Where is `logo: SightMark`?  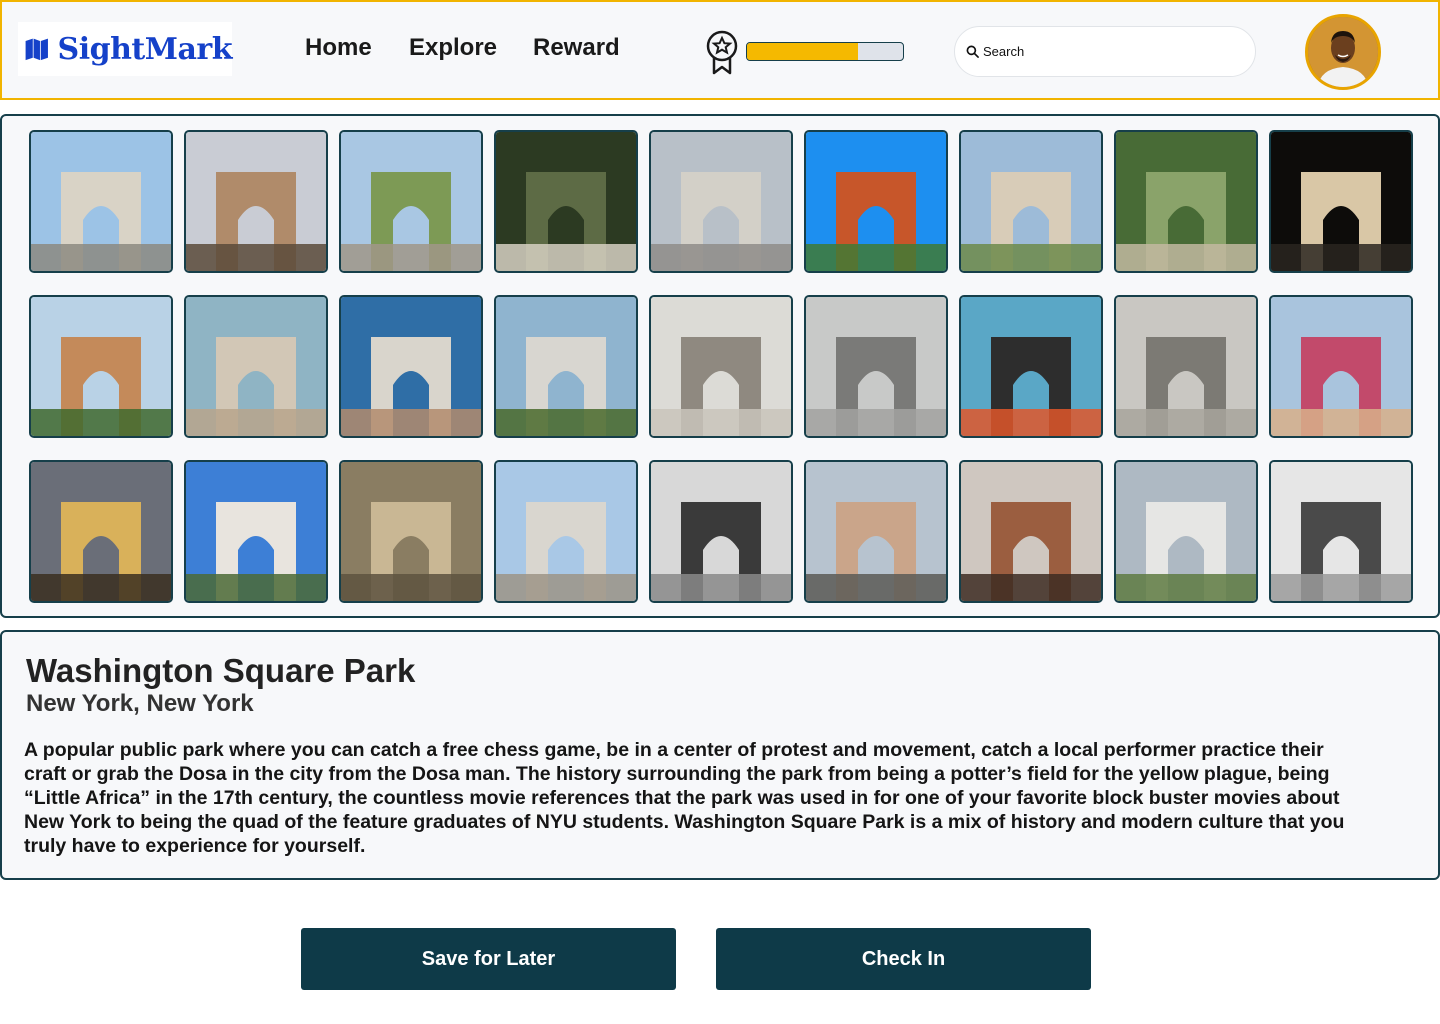 logo: SightMark is located at coordinates (125, 49).